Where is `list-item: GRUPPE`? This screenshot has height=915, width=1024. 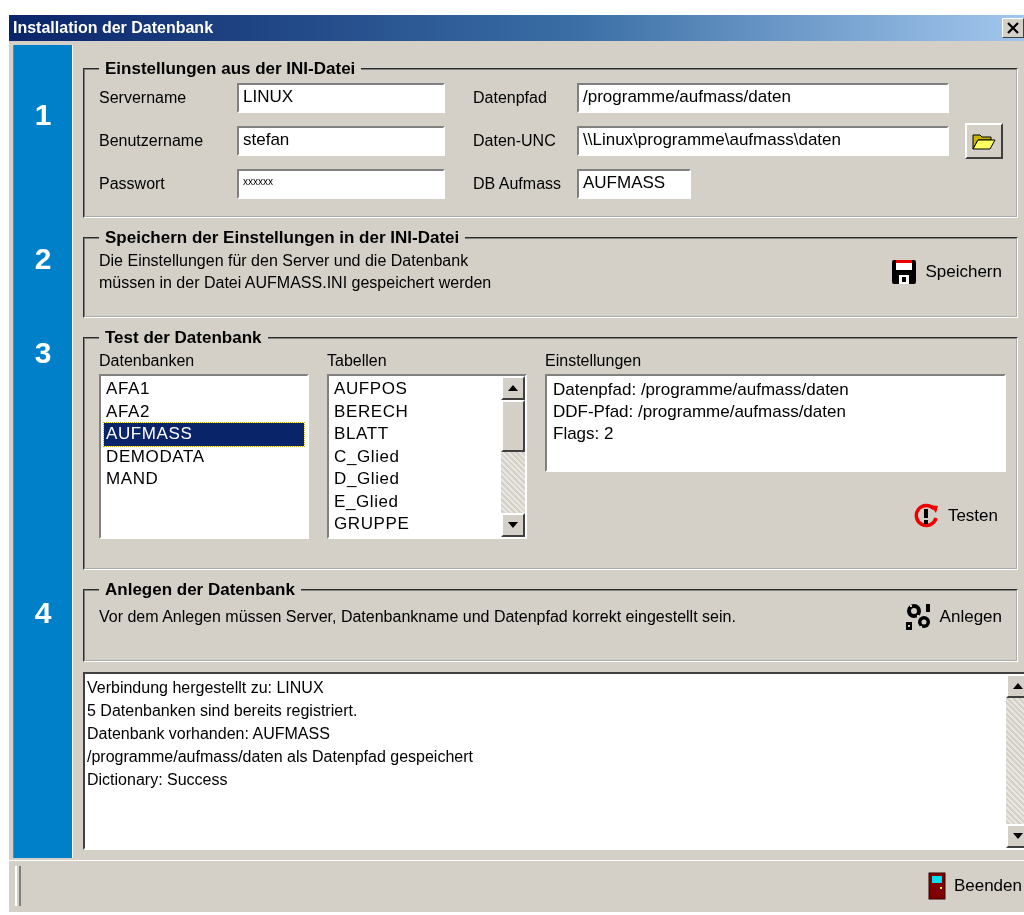
list-item: GRUPPE is located at coordinates (416, 524).